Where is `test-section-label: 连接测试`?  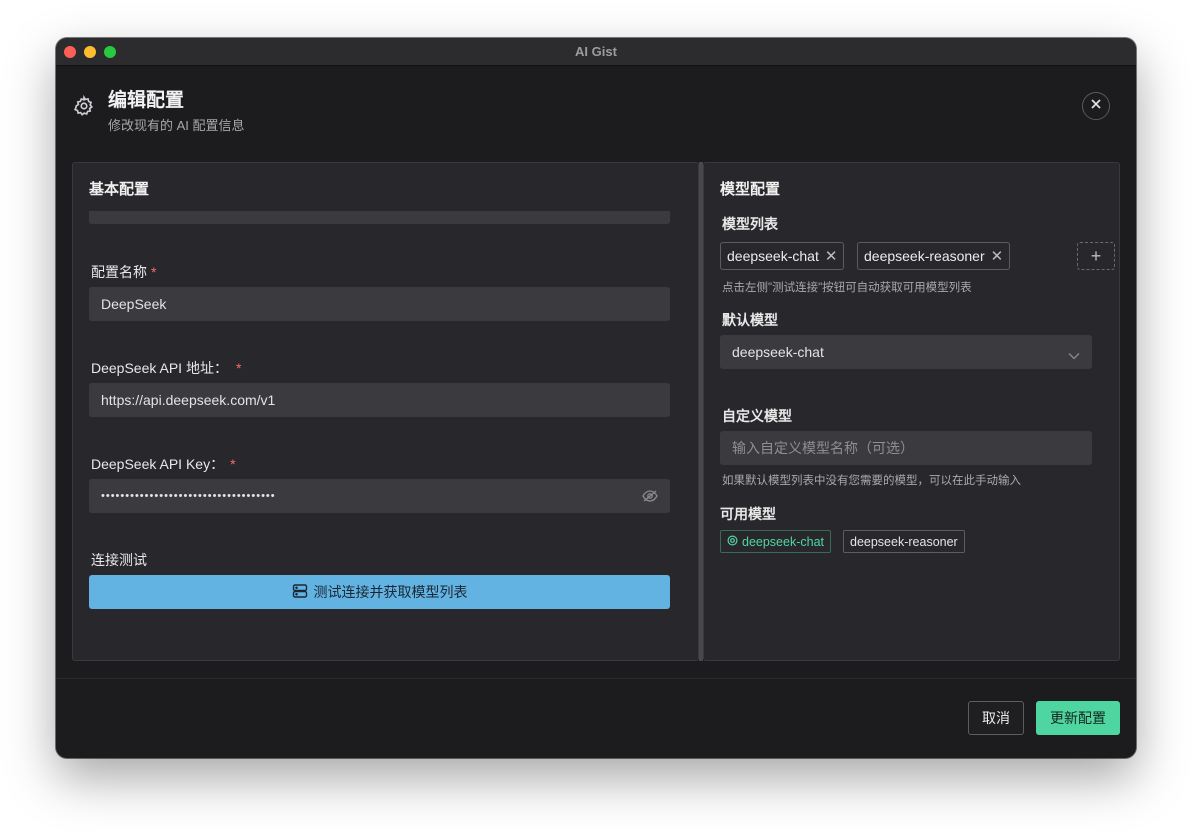
test-section-label: 连接测试 is located at coordinates (119, 560).